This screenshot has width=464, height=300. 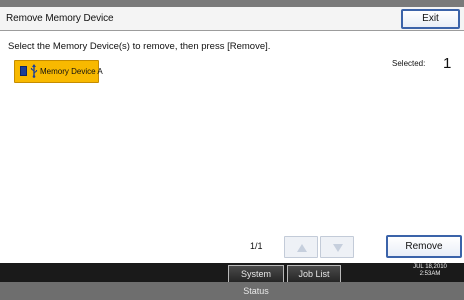 What do you see at coordinates (256, 280) in the screenshot?
I see `system-status-button: System Status` at bounding box center [256, 280].